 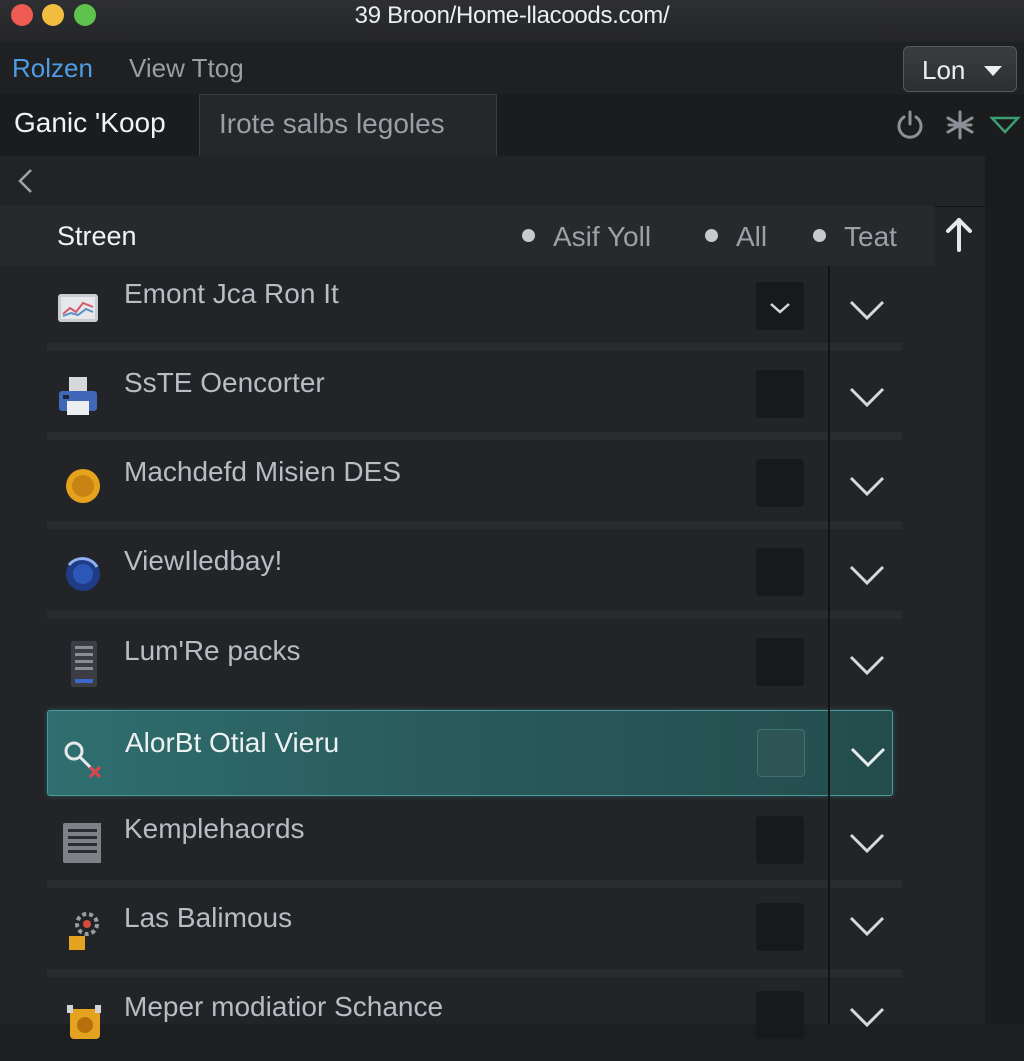 I want to click on column-divider, so click(x=829, y=645).